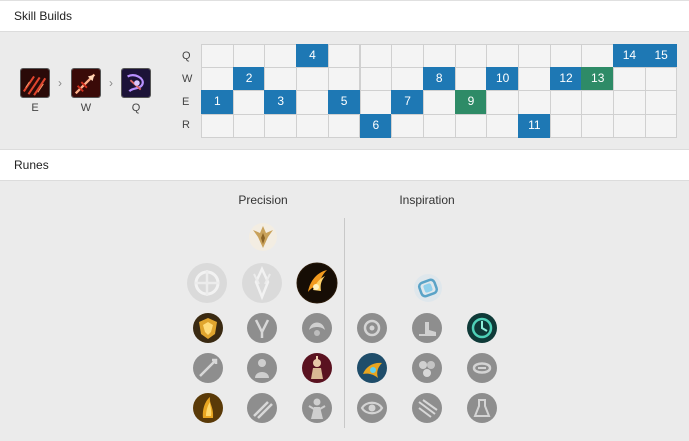  Describe the element at coordinates (262, 328) in the screenshot. I see `triumph-icon` at that location.